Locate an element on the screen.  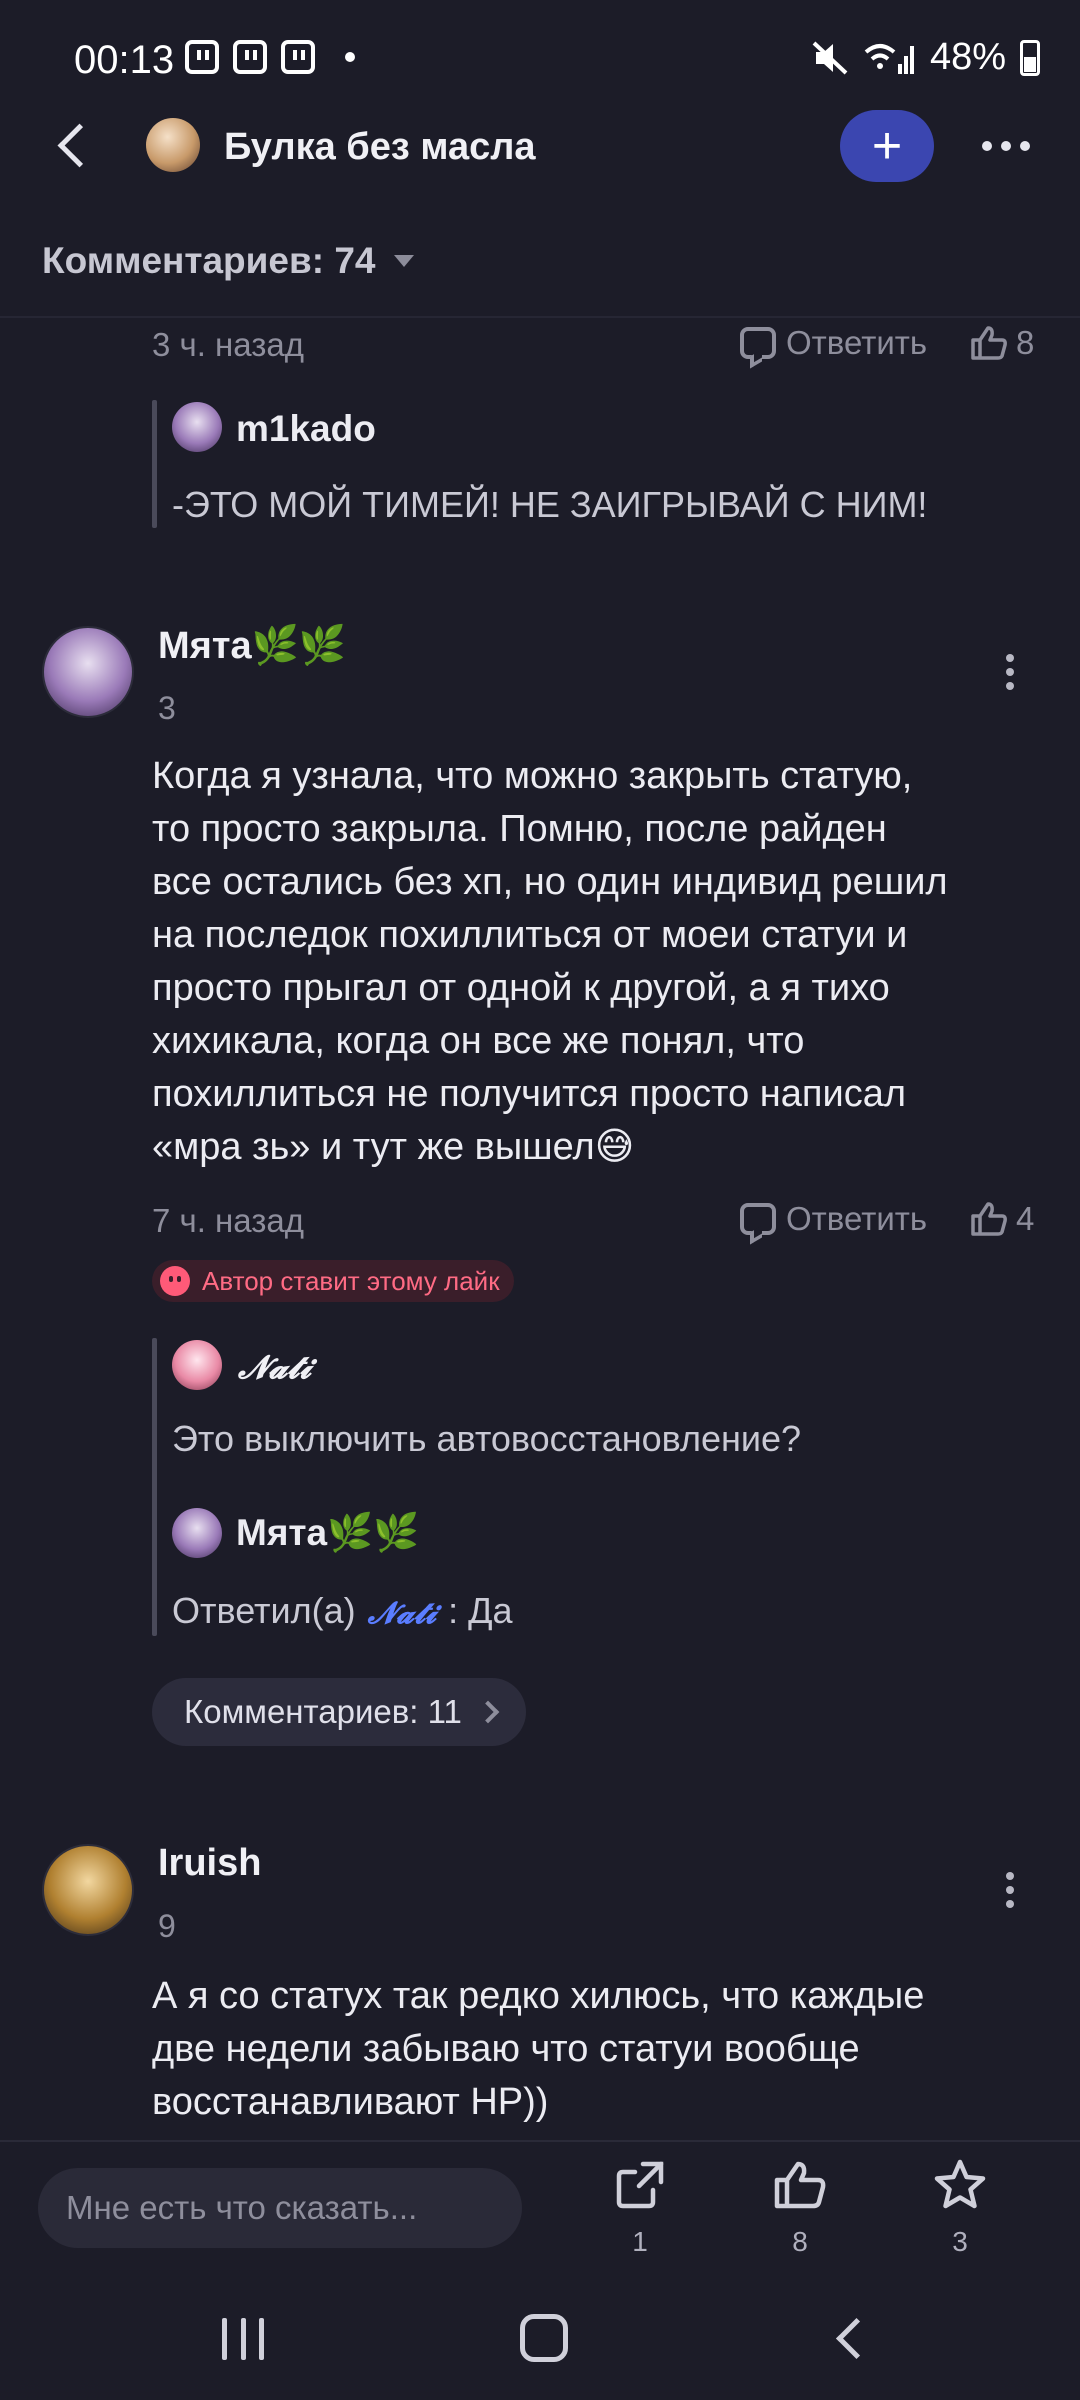
like-button: 4 is located at coordinates (1002, 1219).